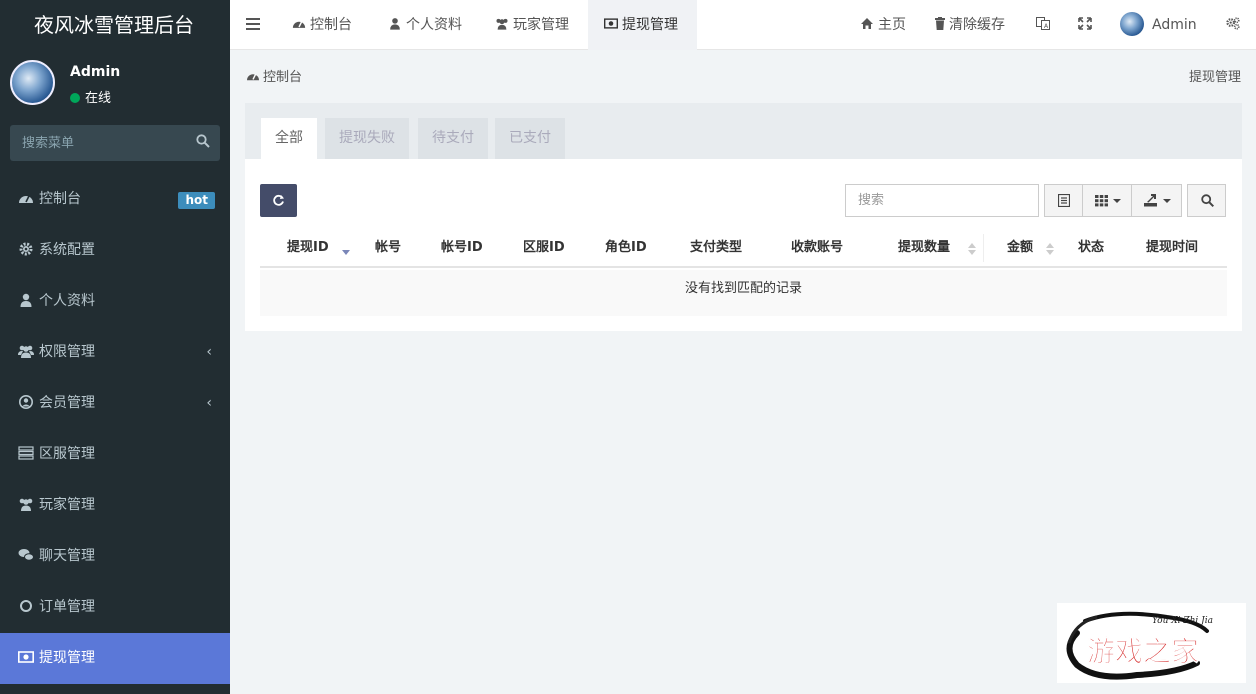 The height and width of the screenshot is (694, 1256). Describe the element at coordinates (60, 199) in the screenshot. I see `sidebar-item-label: 控制台` at that location.